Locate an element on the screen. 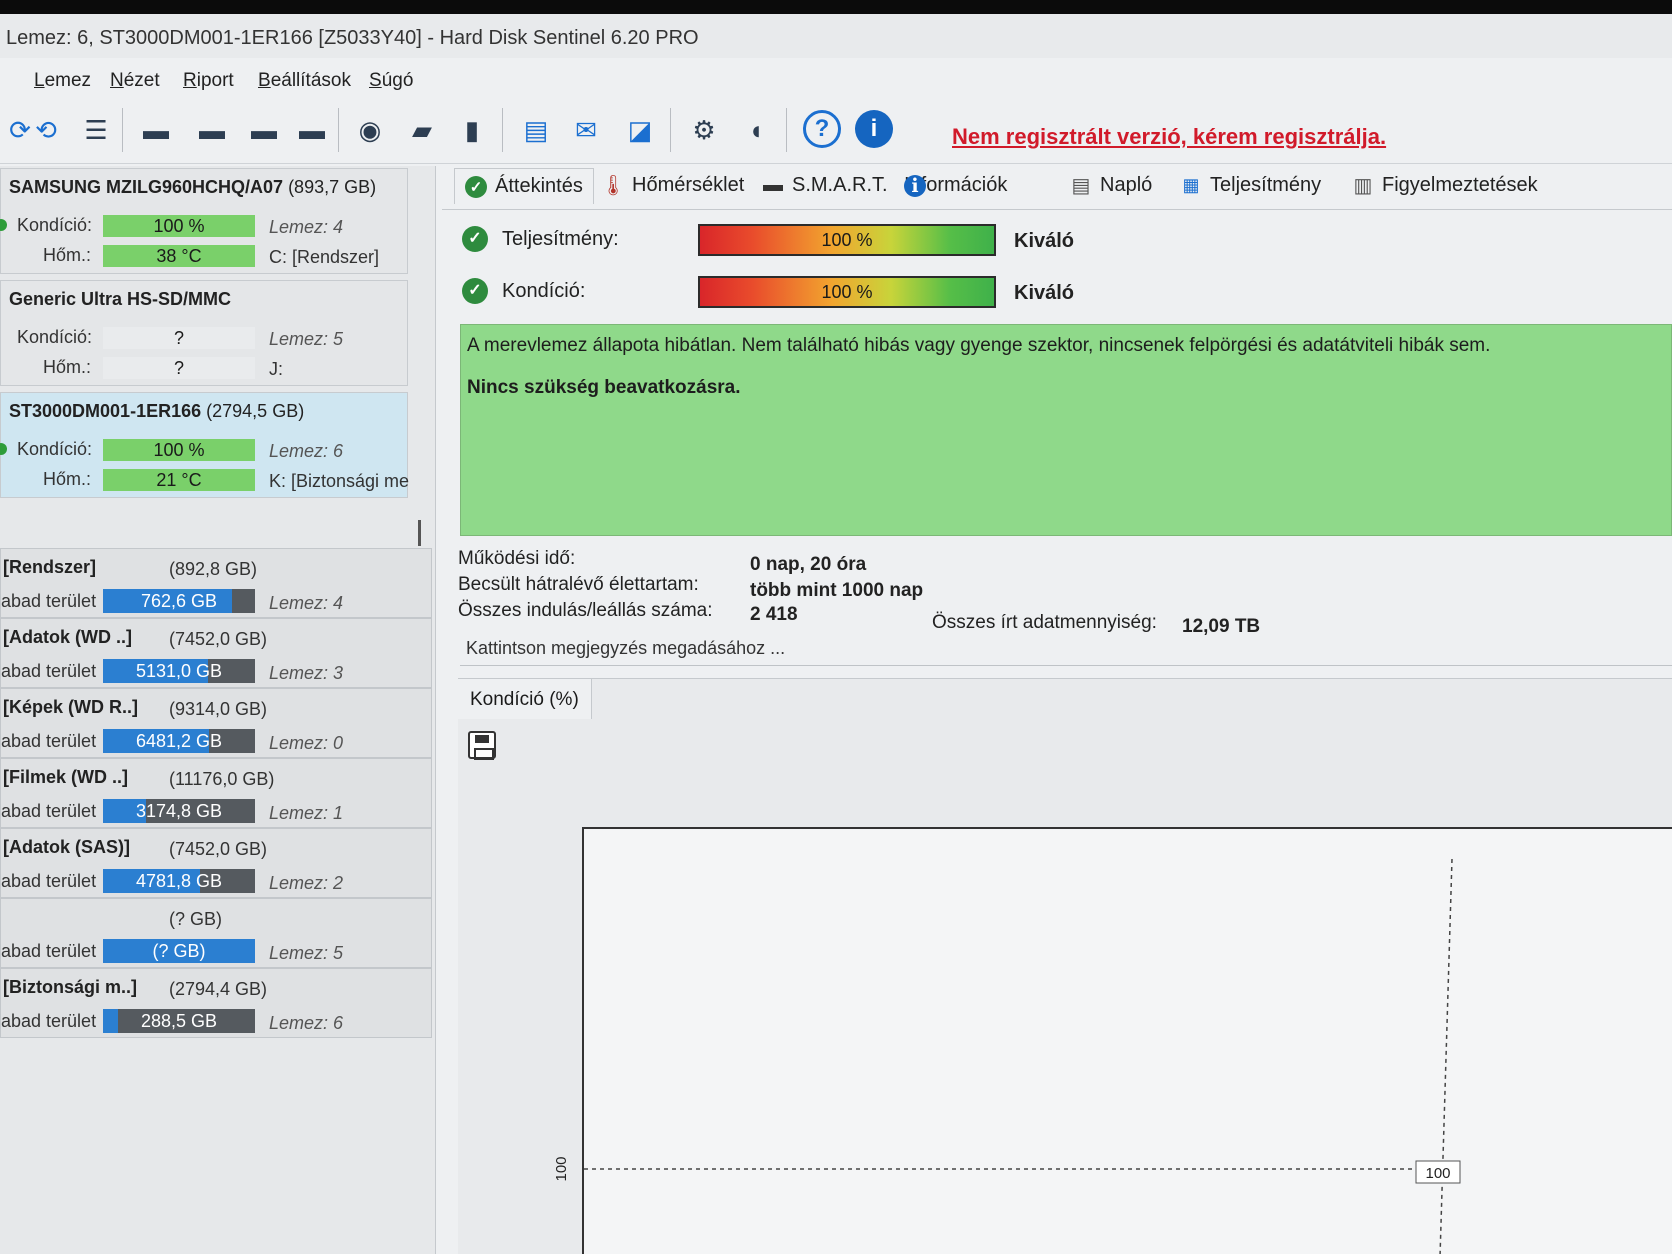  alerts-icon: ▥ is located at coordinates (1363, 186).